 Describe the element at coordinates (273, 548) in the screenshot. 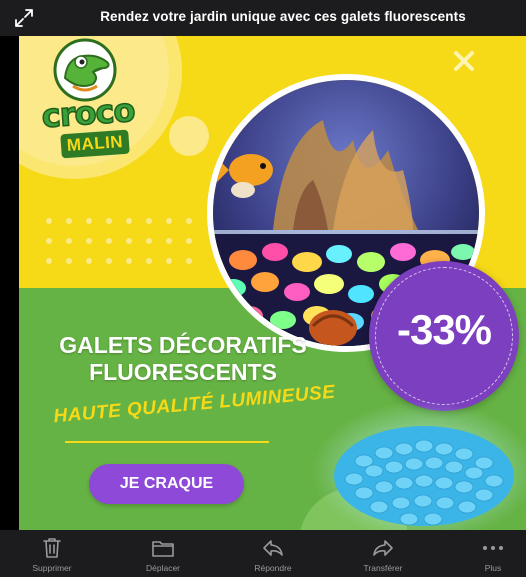

I see `reply-icon` at that location.